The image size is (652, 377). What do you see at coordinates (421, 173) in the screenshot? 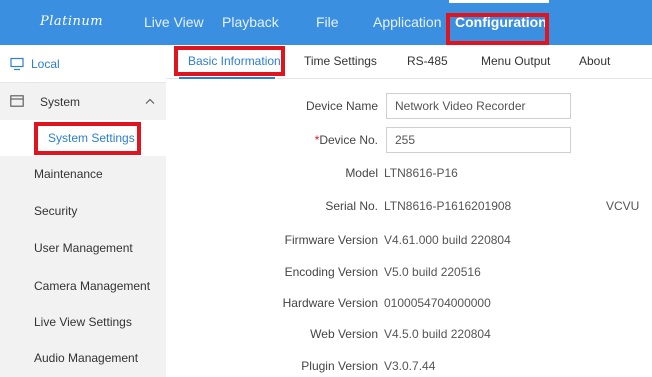
I see `model-value: LTN8616-P16` at bounding box center [421, 173].